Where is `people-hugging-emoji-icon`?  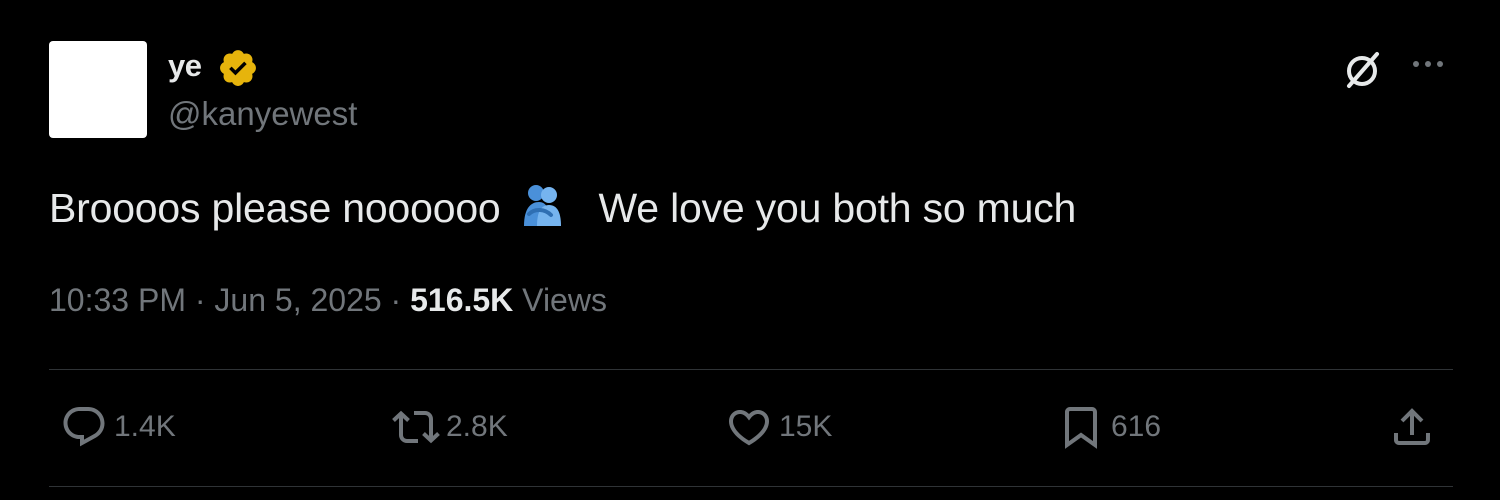 people-hugging-emoji-icon is located at coordinates (542, 205).